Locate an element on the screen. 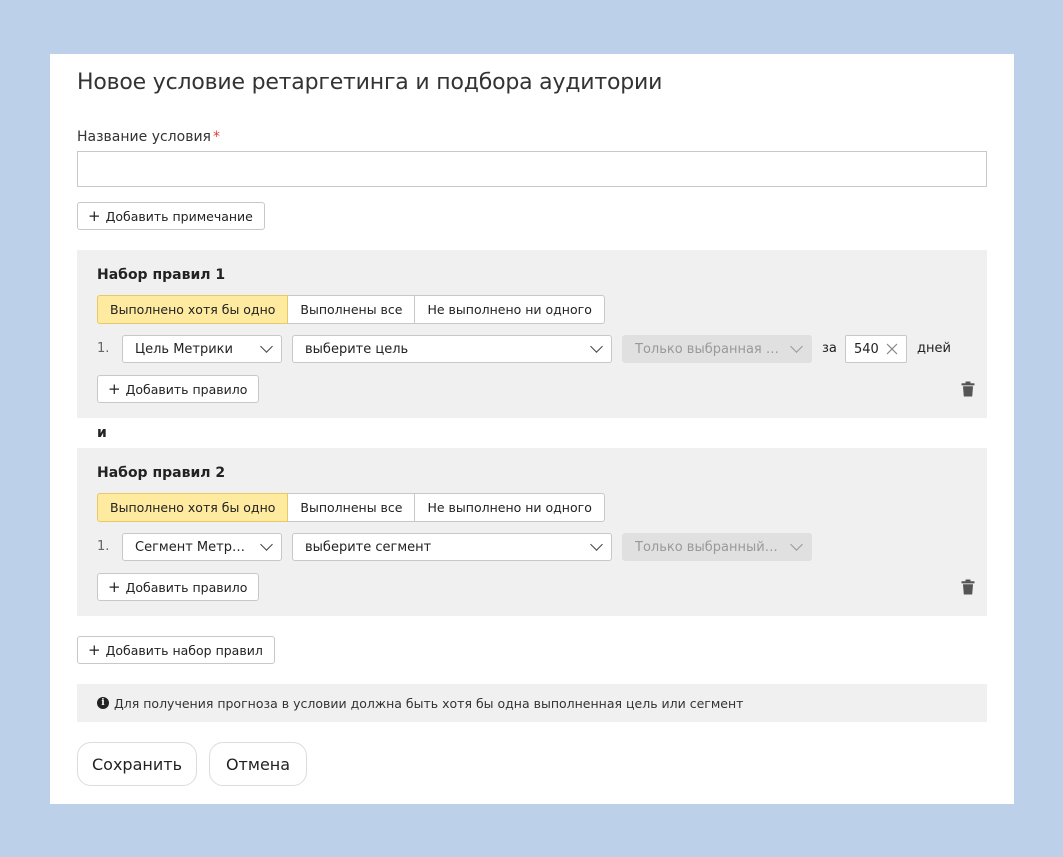  condition-name-input is located at coordinates (532, 169).